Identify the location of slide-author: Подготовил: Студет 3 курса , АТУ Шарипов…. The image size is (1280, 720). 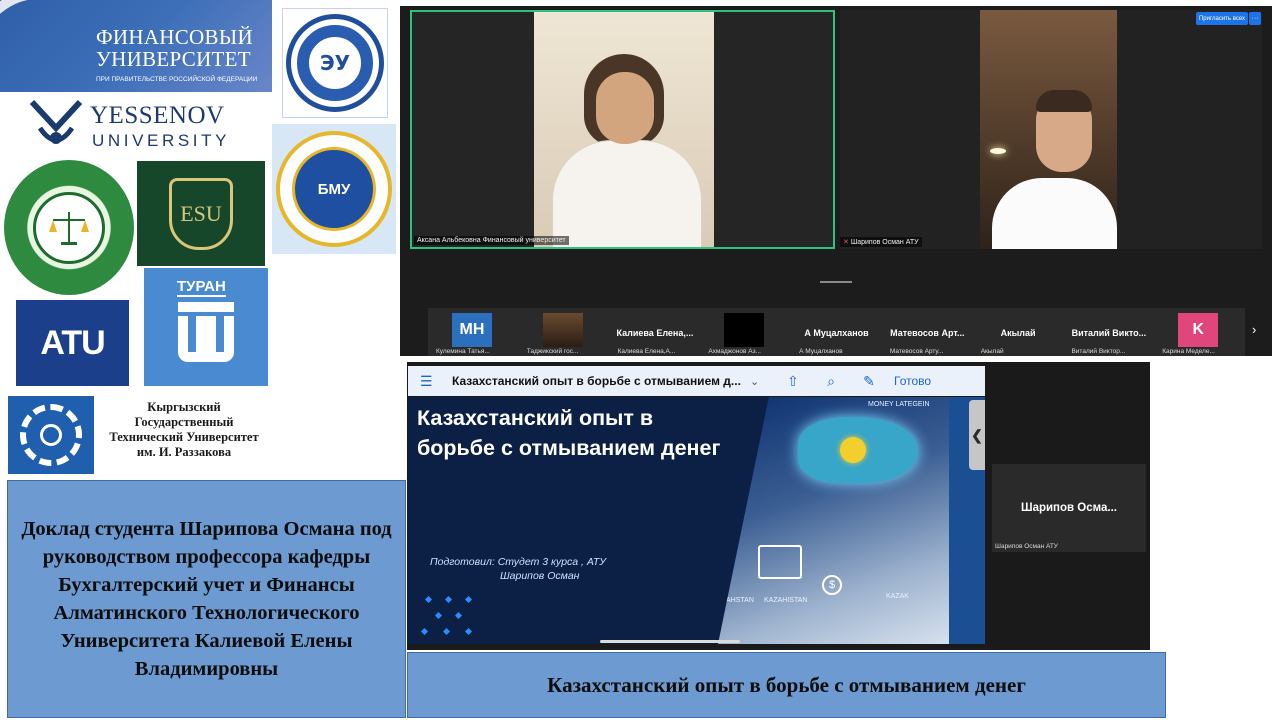
(518, 569).